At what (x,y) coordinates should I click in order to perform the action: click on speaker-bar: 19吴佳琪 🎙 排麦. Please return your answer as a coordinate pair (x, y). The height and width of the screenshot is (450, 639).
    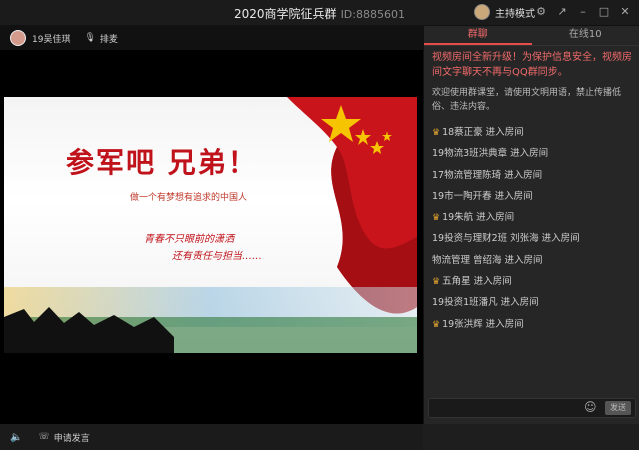
    Looking at the image, I should click on (211, 38).